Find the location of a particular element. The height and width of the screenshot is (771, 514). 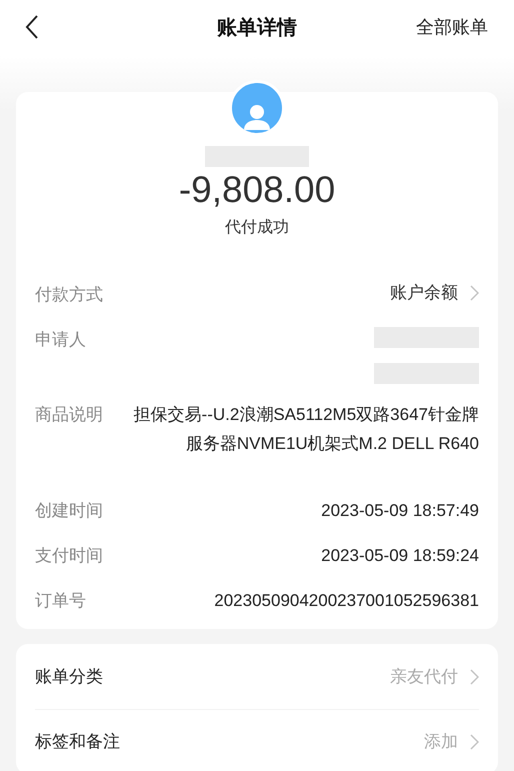

detail-label: 创建时间 is located at coordinates (69, 511).